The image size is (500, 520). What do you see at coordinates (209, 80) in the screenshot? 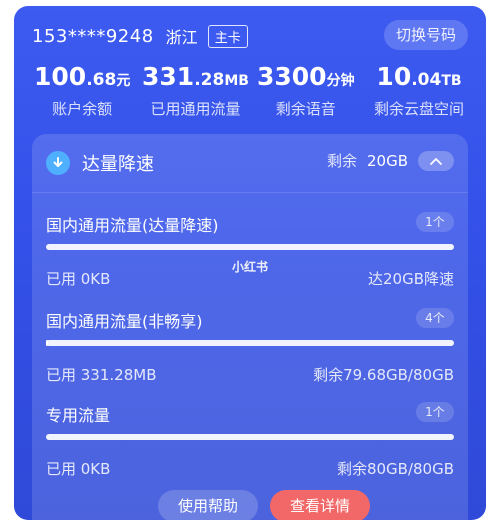
I see `stat-dec: .28` at bounding box center [209, 80].